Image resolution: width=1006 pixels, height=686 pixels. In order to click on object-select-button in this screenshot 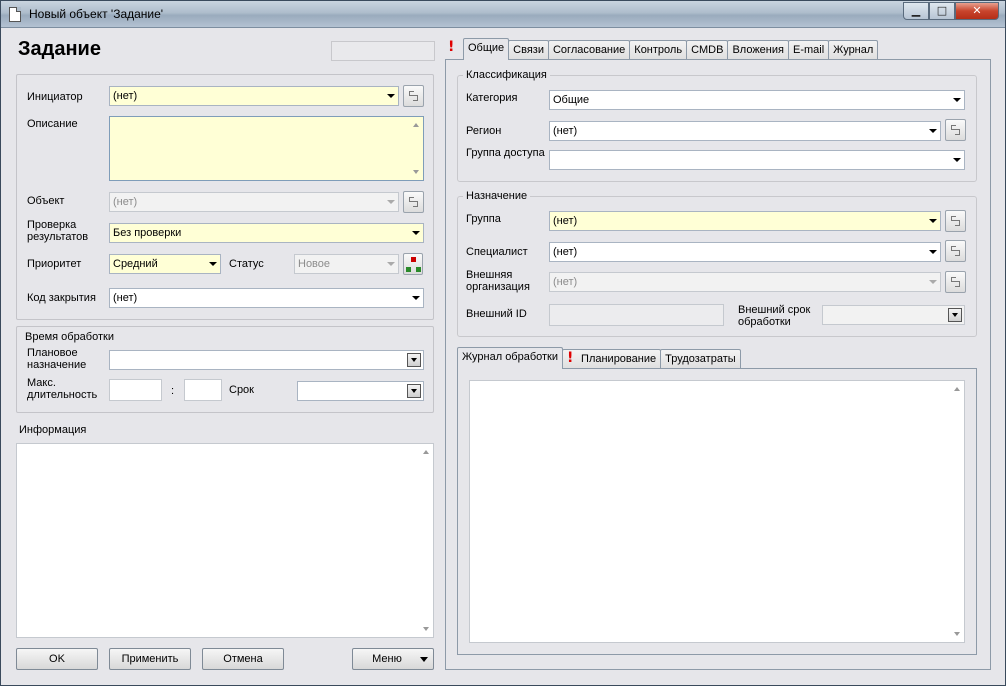, I will do `click(413, 202)`.